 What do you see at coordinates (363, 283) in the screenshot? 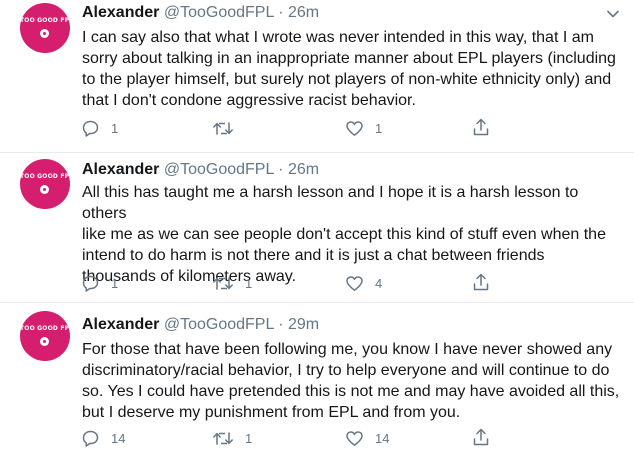
I see `like-button: 4` at bounding box center [363, 283].